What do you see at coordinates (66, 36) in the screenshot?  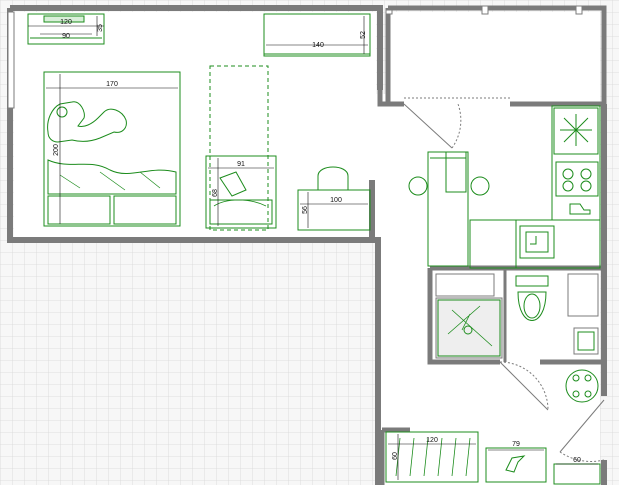 I see `top-unit-sub-width-label: 90` at bounding box center [66, 36].